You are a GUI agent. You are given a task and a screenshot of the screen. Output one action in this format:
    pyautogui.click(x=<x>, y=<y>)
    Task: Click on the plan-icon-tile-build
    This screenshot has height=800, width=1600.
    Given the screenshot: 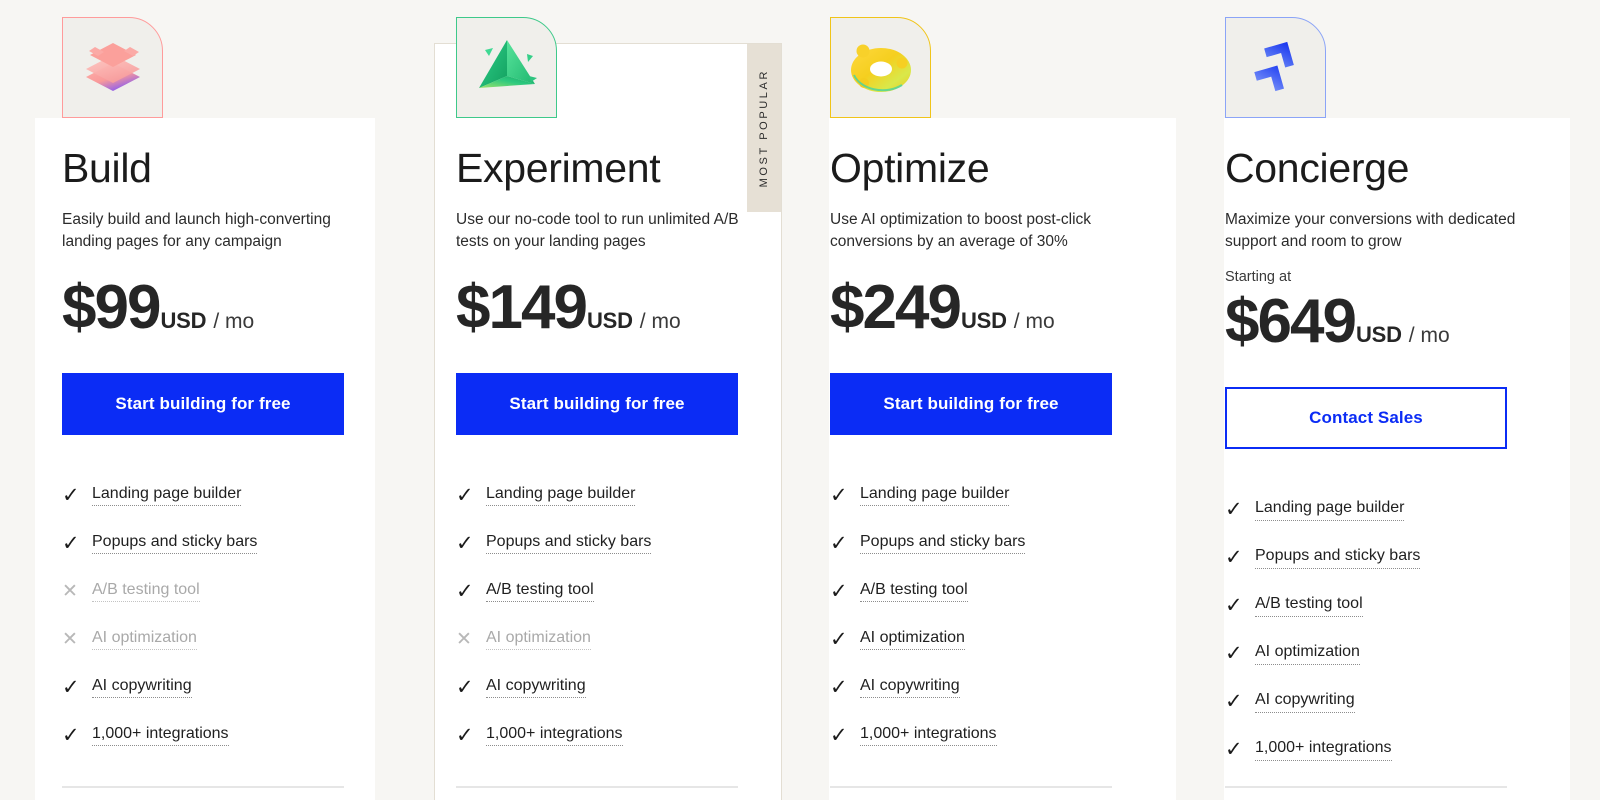 What is the action you would take?
    pyautogui.click(x=112, y=67)
    